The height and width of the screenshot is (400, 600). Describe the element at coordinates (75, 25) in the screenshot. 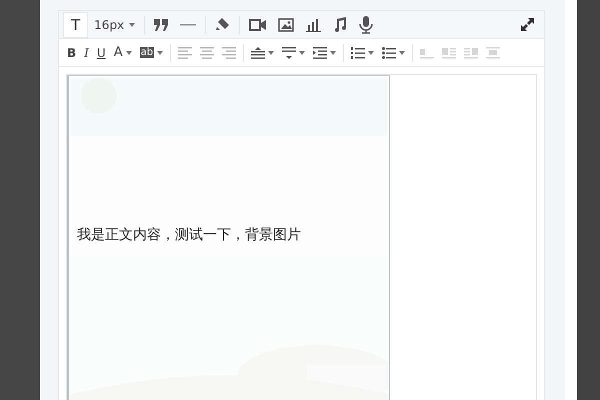

I see `paragraph-button: T` at that location.